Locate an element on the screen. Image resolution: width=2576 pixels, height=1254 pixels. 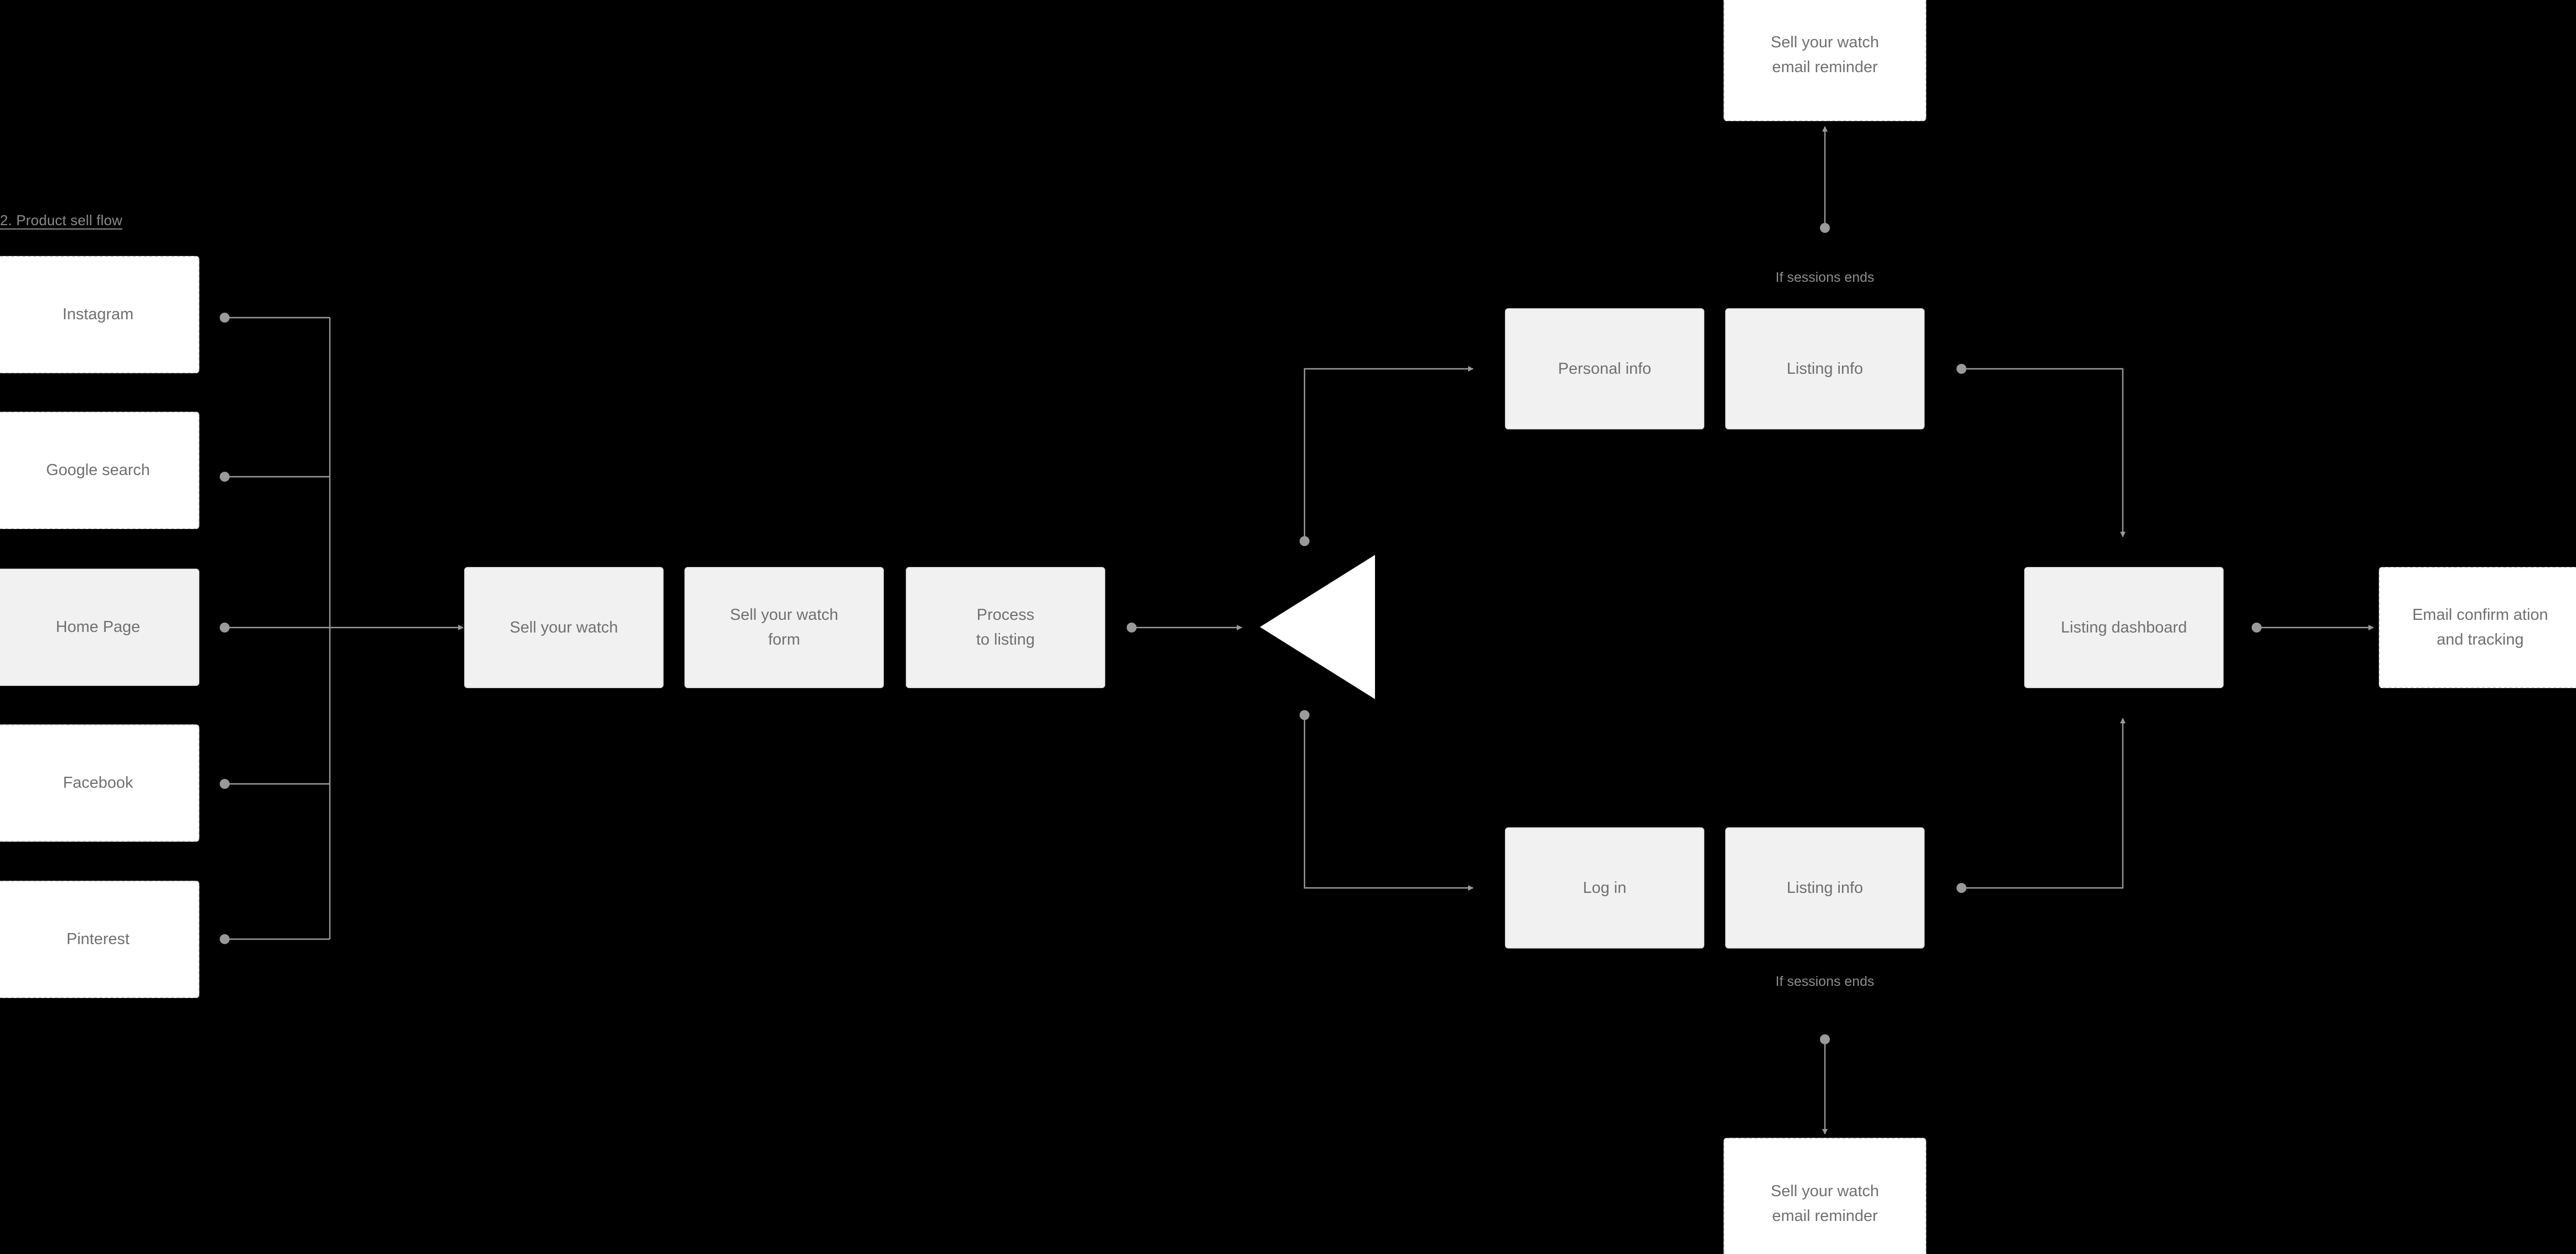
node-label: Pinterest is located at coordinates (98, 939).